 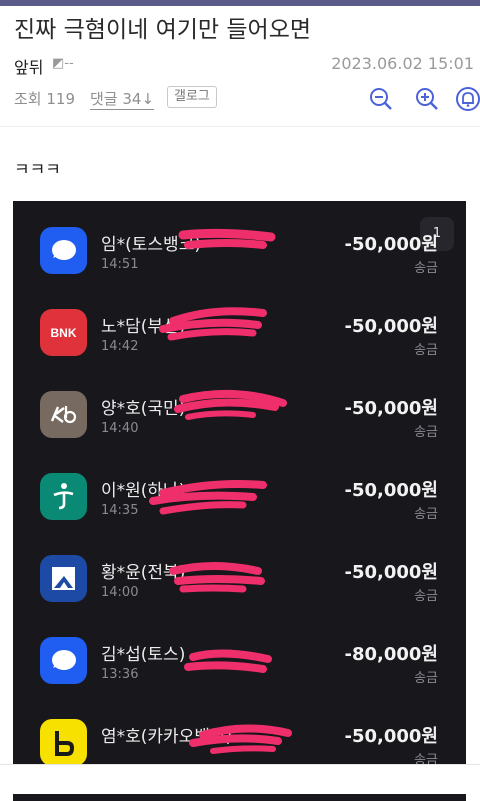 I want to click on author-row: 앞뒤 ◩-- 2023.06.02 15:01, so click(x=244, y=66).